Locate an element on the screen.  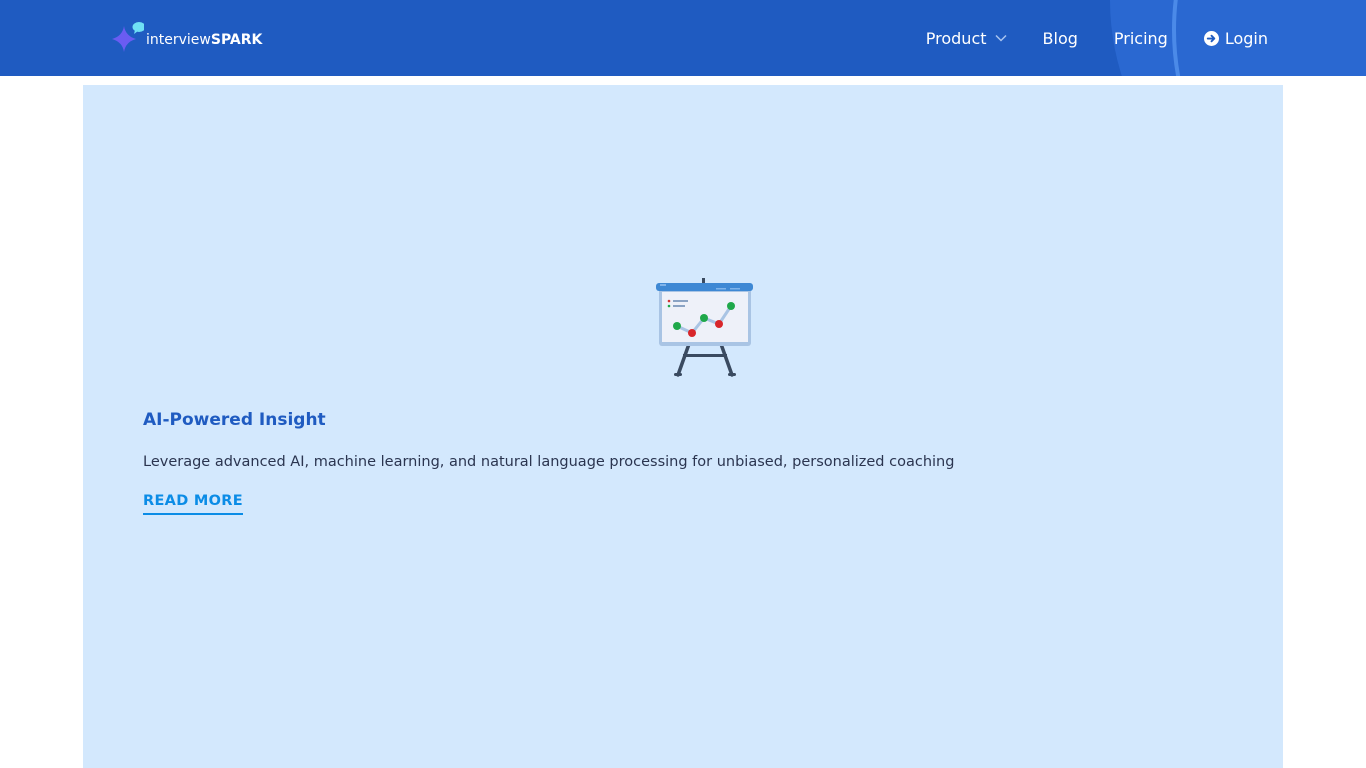
brand-logo: interviewSPARK is located at coordinates (186, 38).